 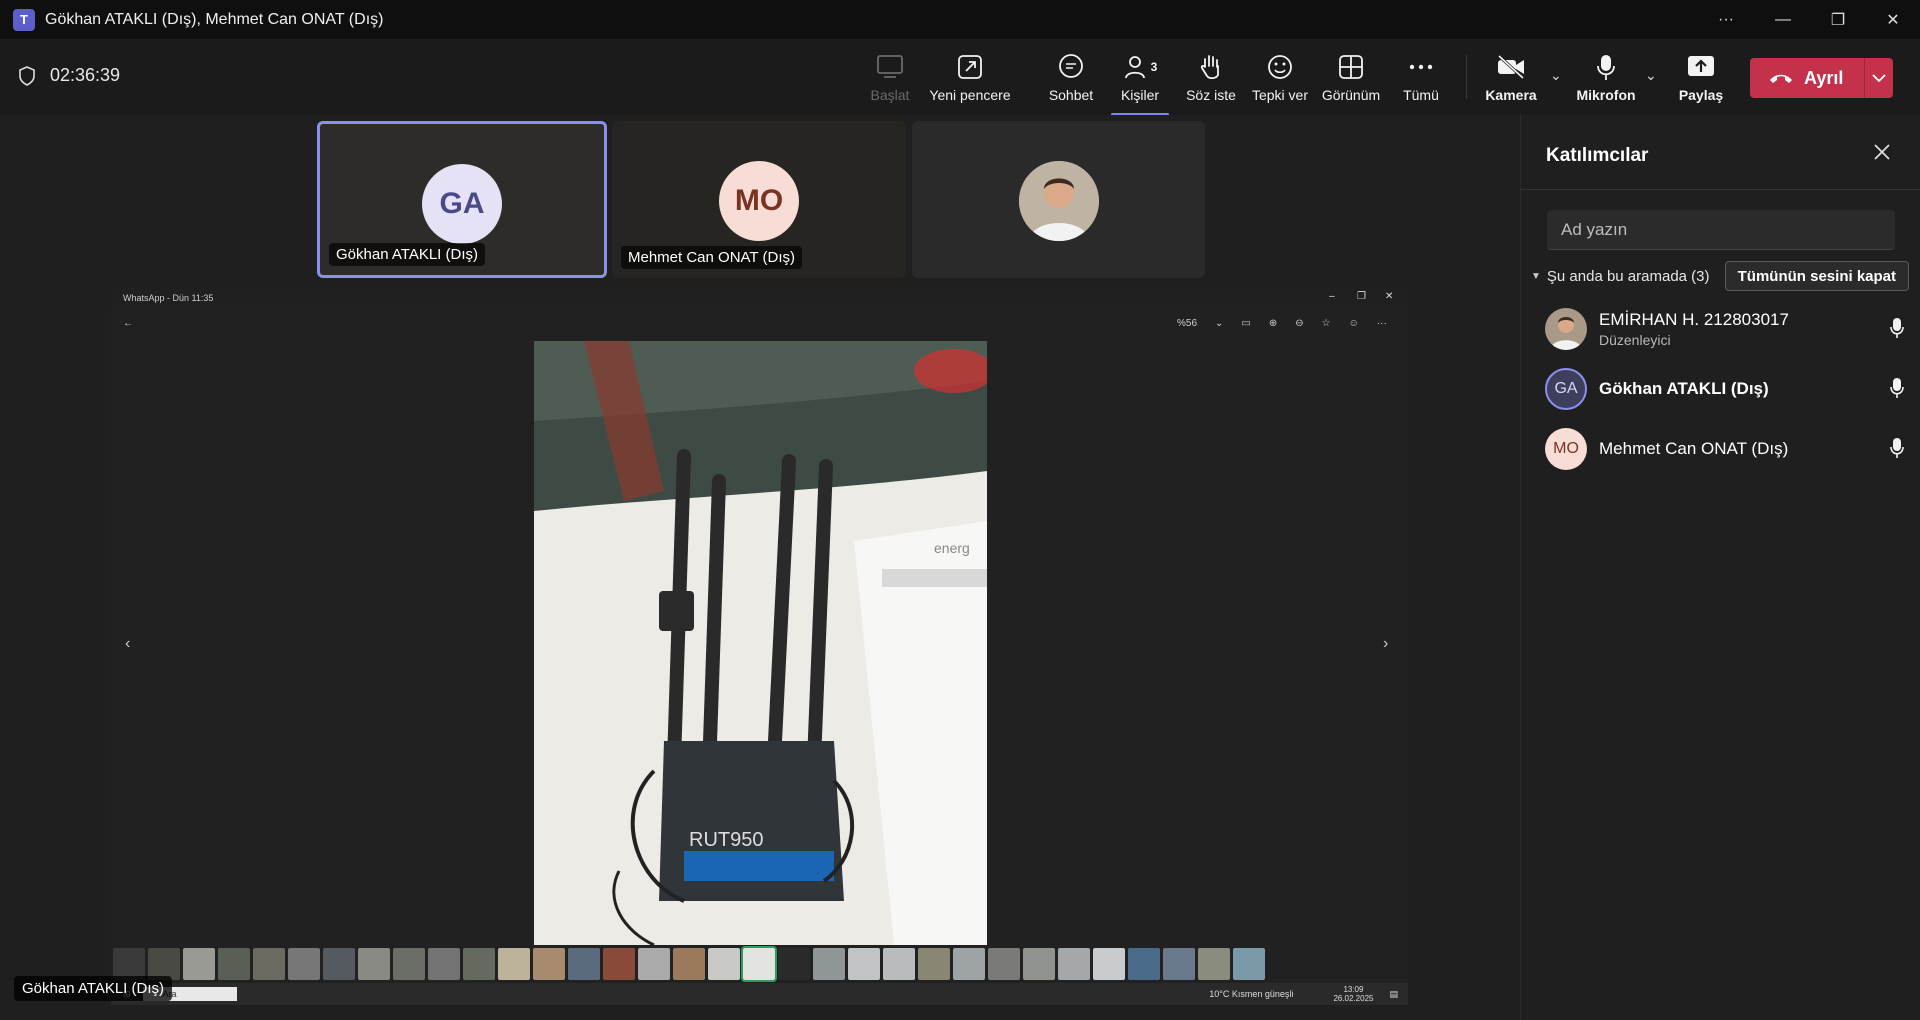 What do you see at coordinates (1879, 78) in the screenshot?
I see `leave-options-chevron-icon` at bounding box center [1879, 78].